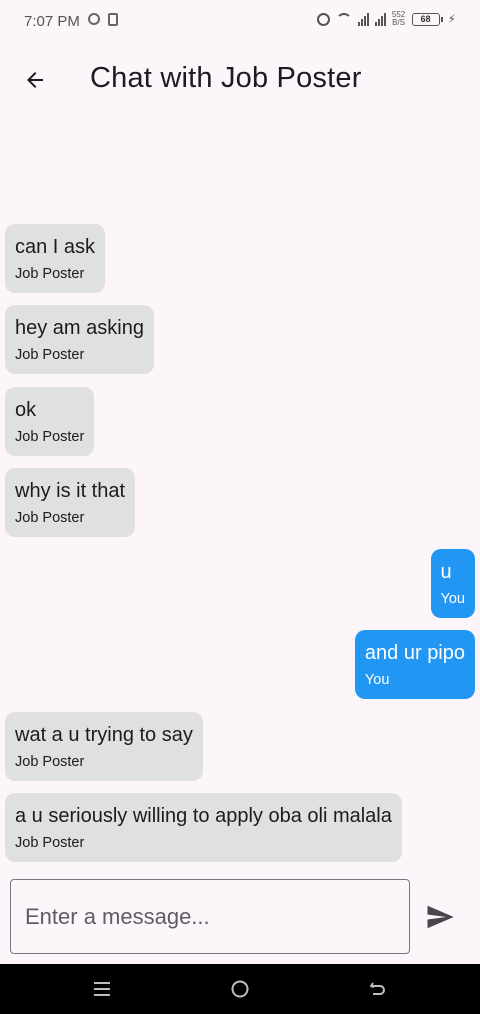 The height and width of the screenshot is (1014, 480). I want to click on message-composer, so click(240, 917).